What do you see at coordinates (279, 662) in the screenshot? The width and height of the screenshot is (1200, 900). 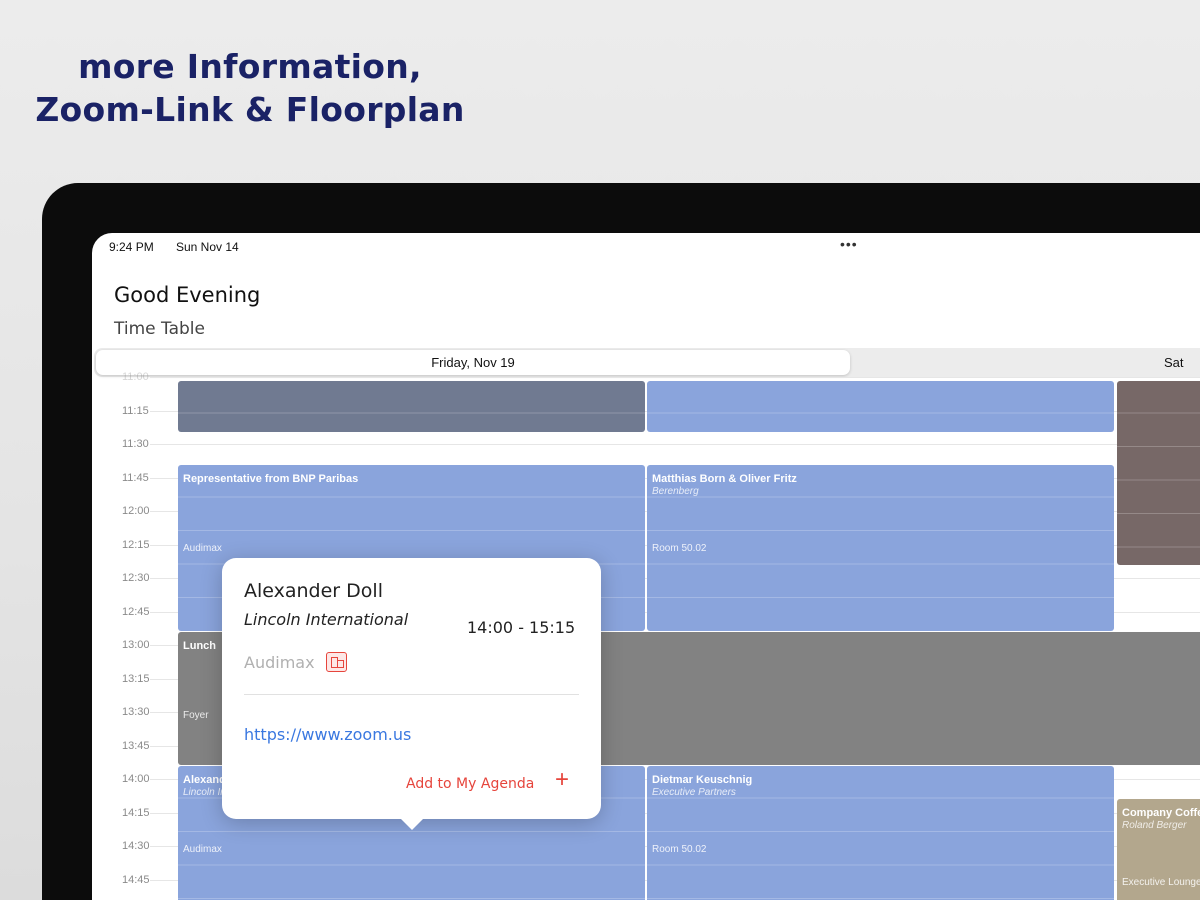 I see `popover-room: Audimax` at bounding box center [279, 662].